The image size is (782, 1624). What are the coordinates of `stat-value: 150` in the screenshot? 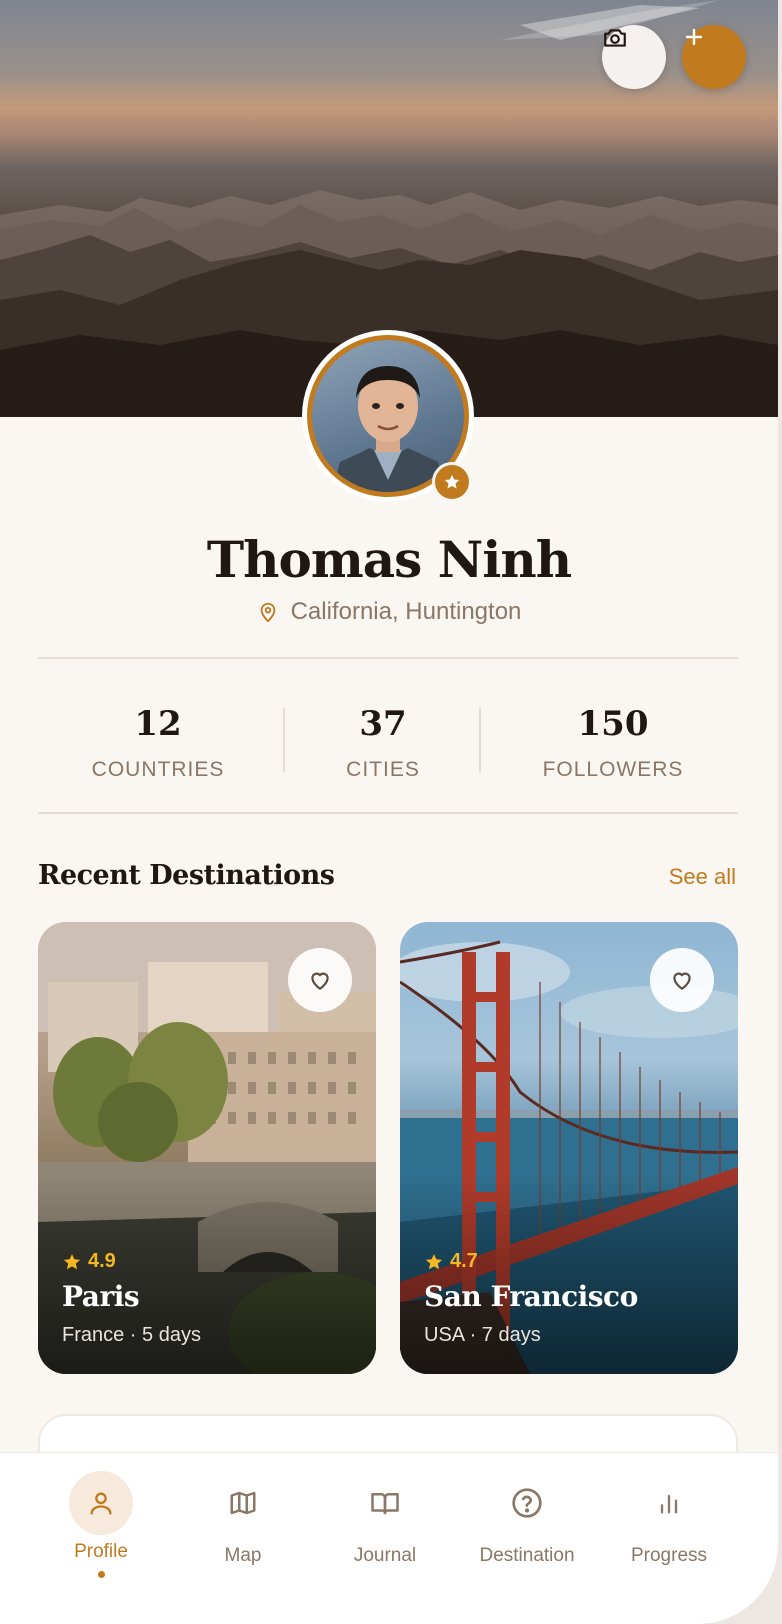 It's located at (613, 724).